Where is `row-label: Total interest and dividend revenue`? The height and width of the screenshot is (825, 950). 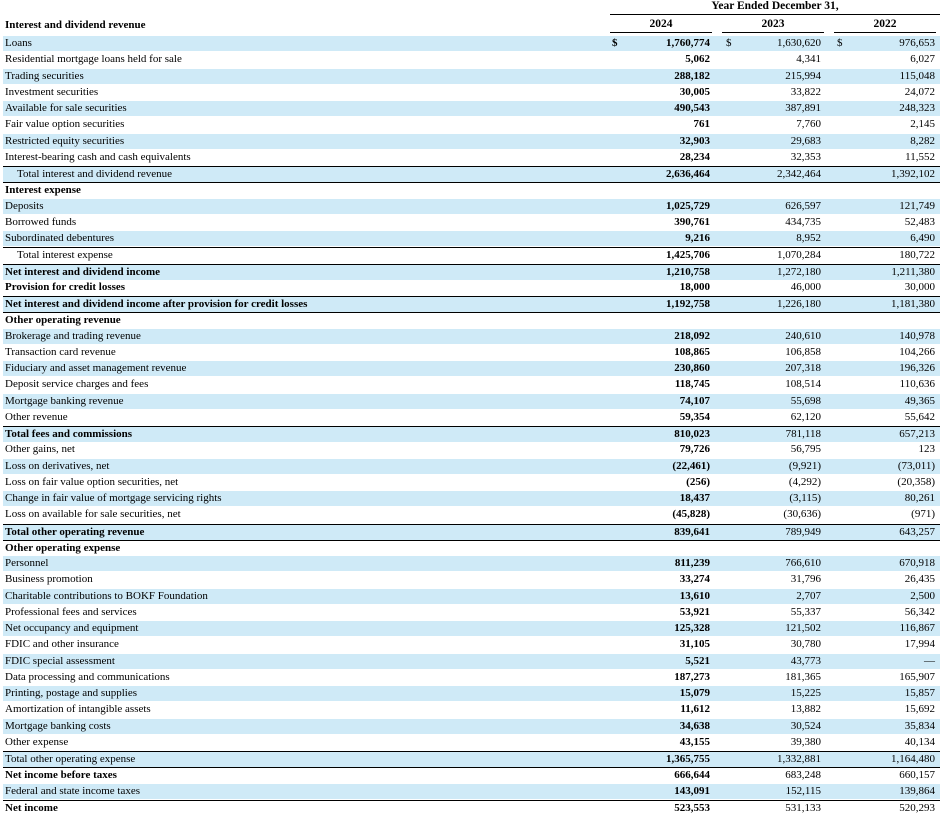
row-label: Total interest and dividend revenue is located at coordinates (95, 174).